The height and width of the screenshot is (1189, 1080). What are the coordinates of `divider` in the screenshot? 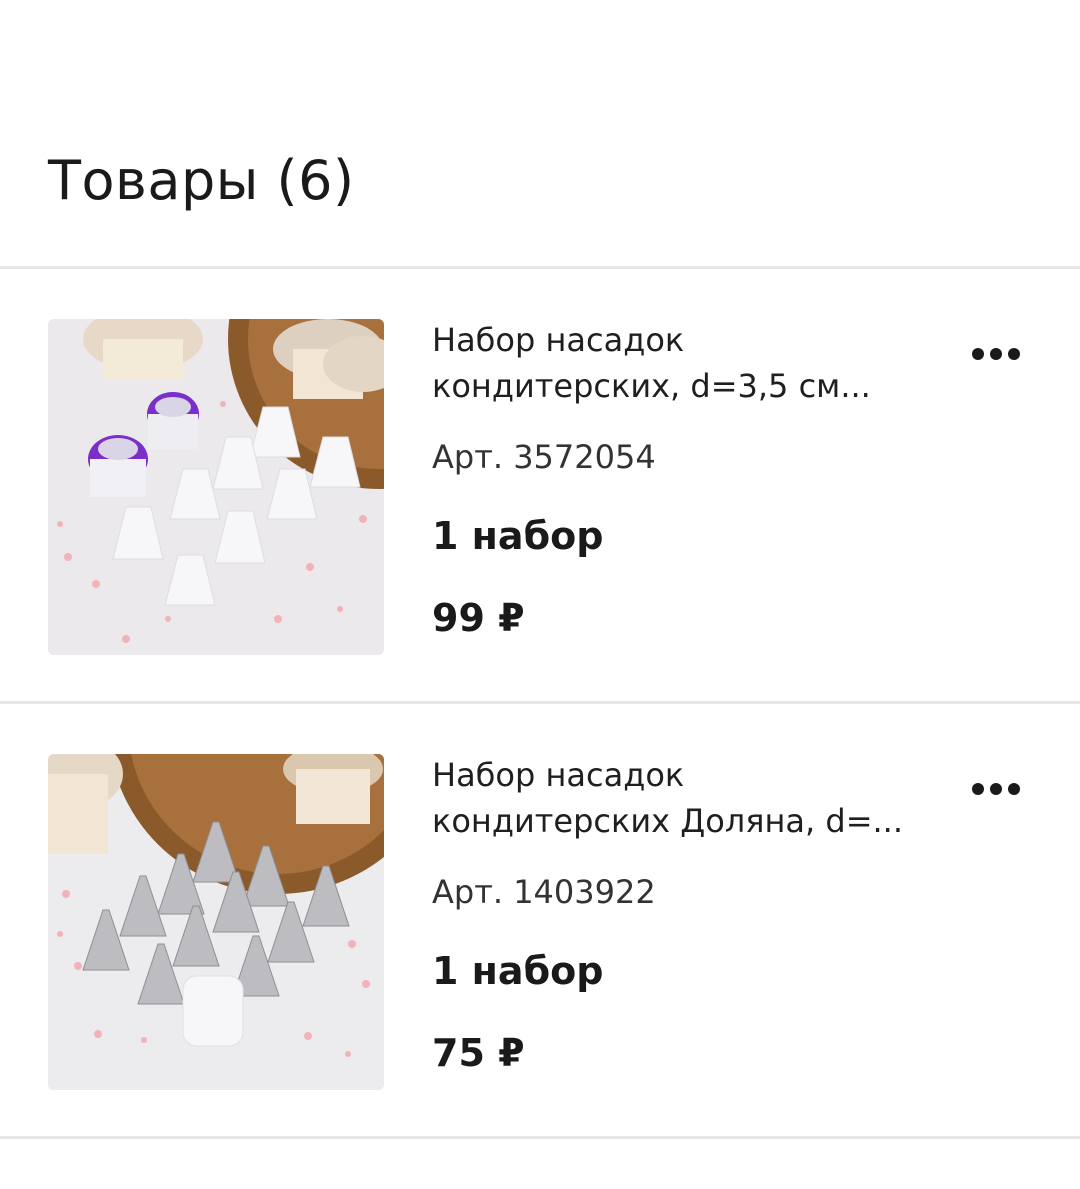 It's located at (540, 1137).